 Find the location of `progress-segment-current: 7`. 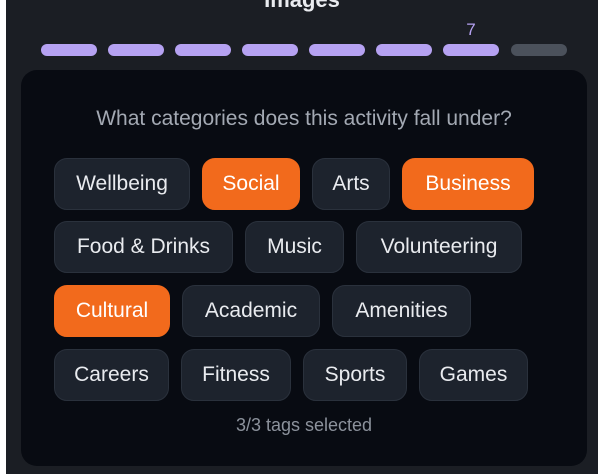

progress-segment-current: 7 is located at coordinates (471, 38).